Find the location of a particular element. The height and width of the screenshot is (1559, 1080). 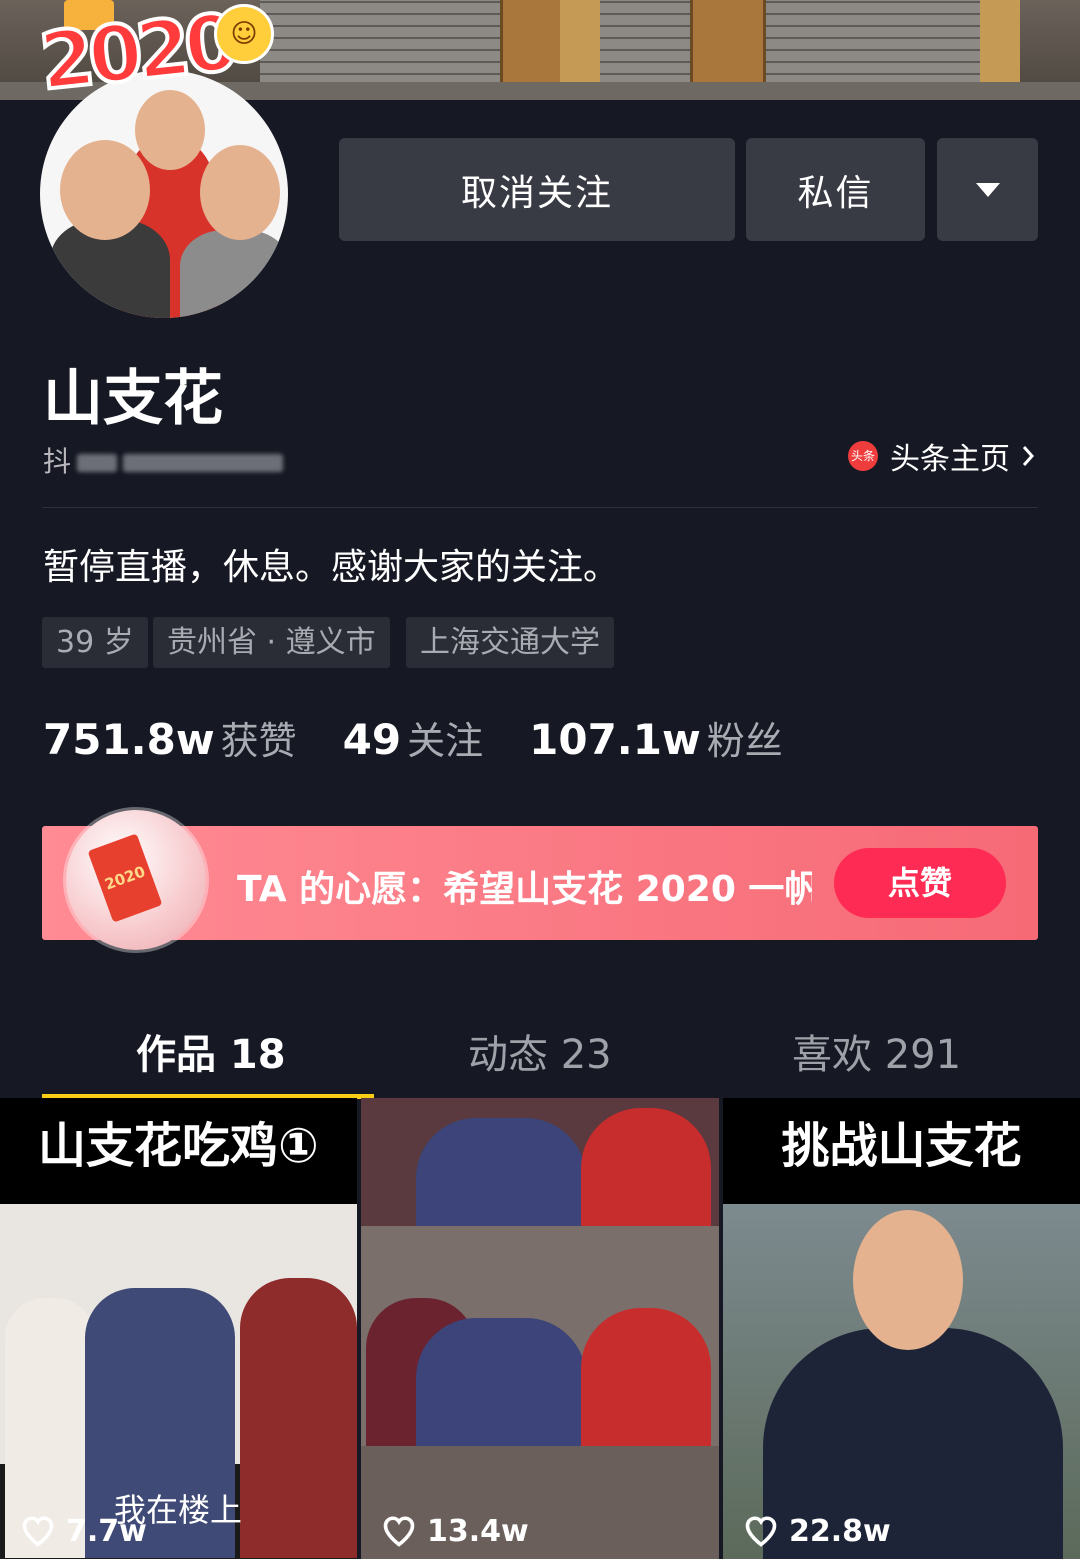

avatar is located at coordinates (164, 194).